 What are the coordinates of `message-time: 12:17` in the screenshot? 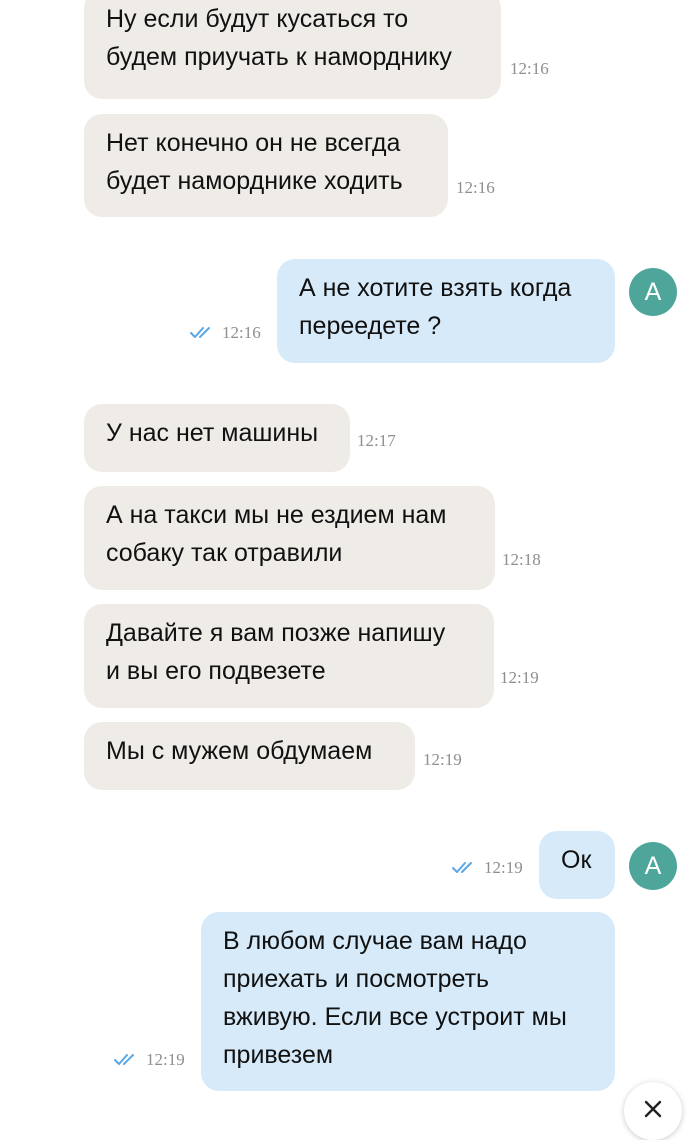 It's located at (376, 440).